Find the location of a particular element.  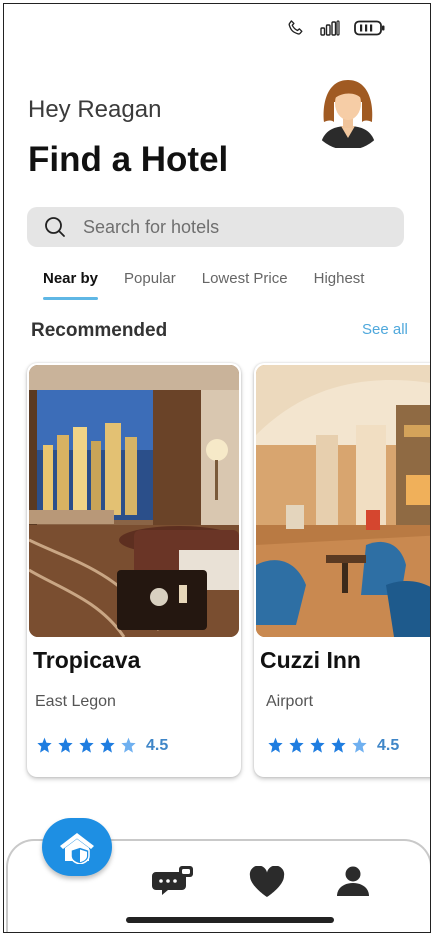

home-icon is located at coordinates (77, 848).